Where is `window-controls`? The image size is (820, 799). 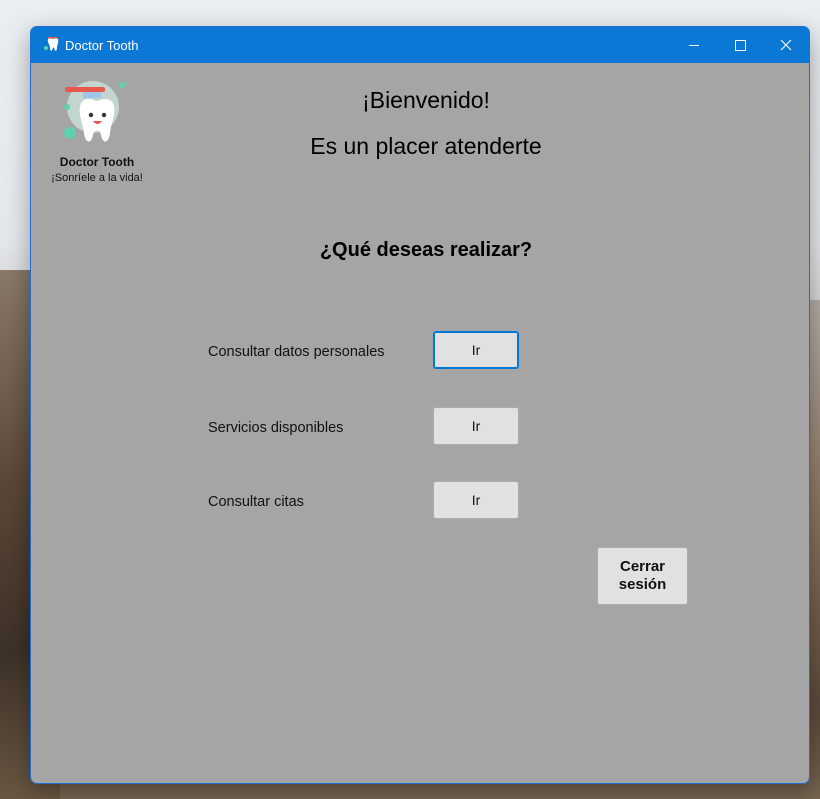 window-controls is located at coordinates (740, 45).